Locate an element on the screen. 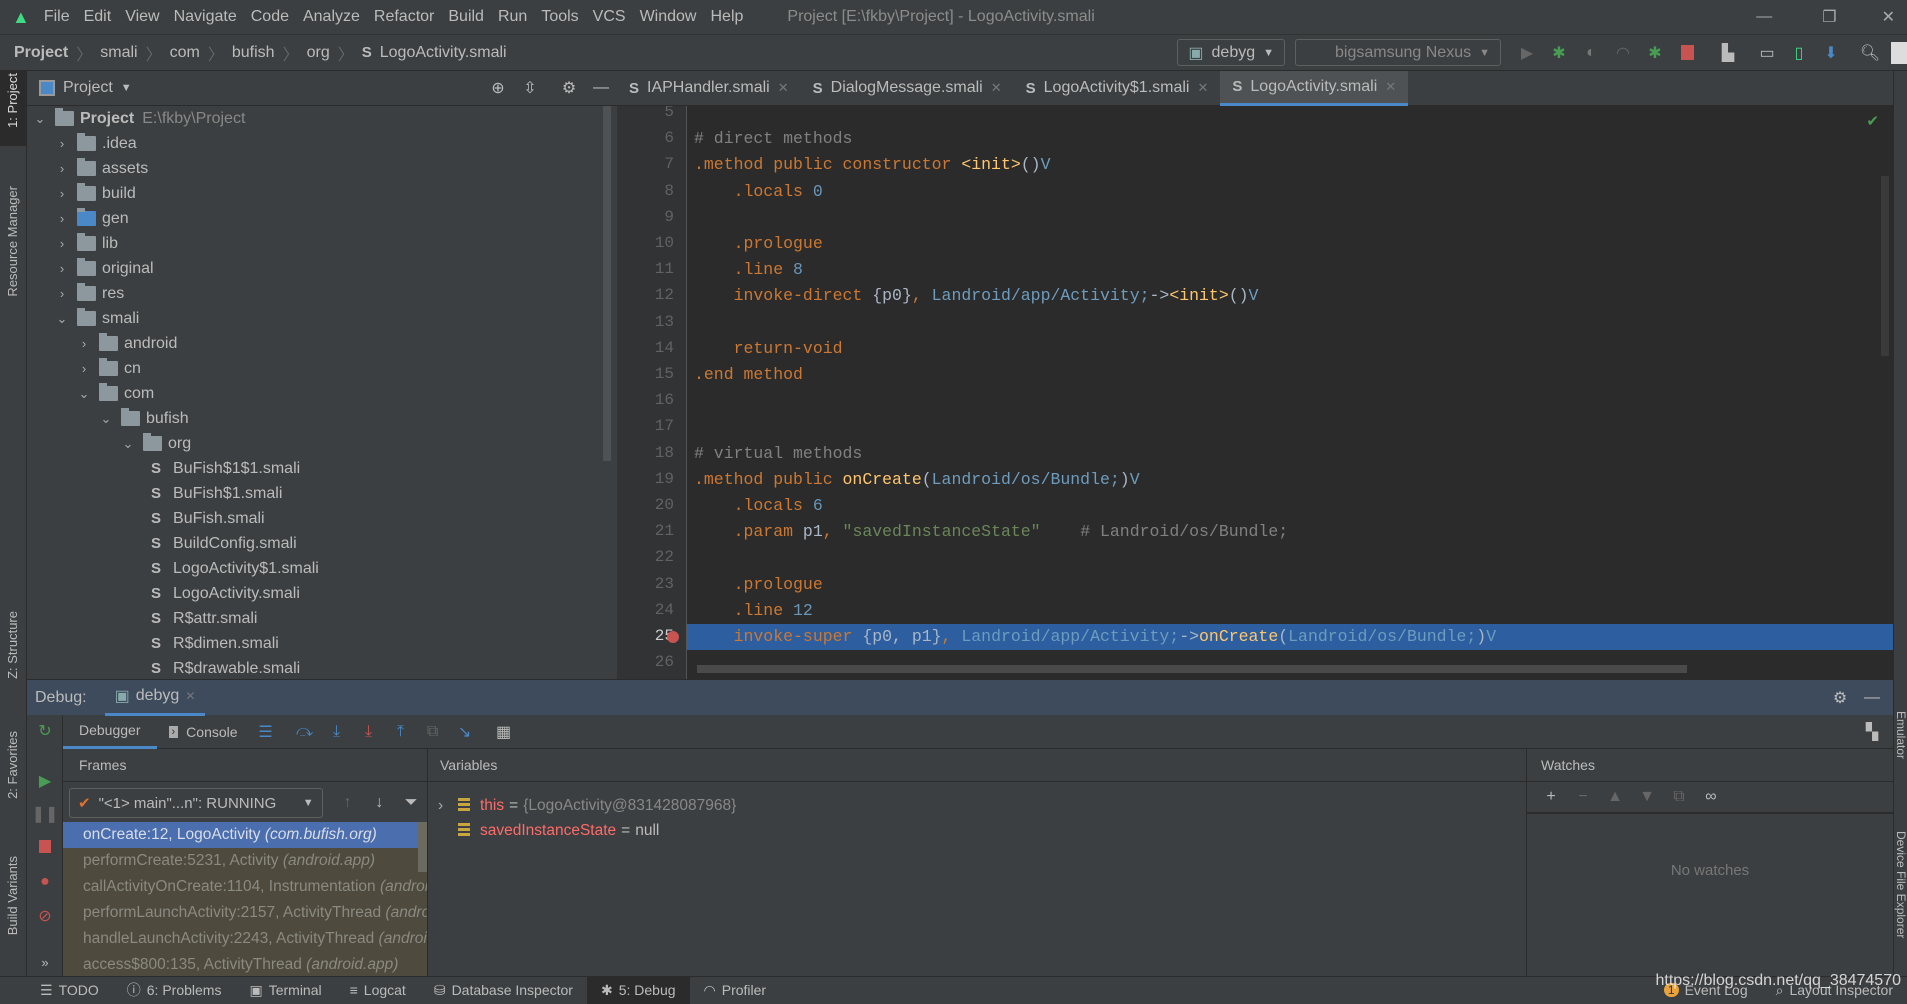 Image resolution: width=1907 pixels, height=1004 pixels. tree-item: S R$drawable.smali is located at coordinates (225, 667).